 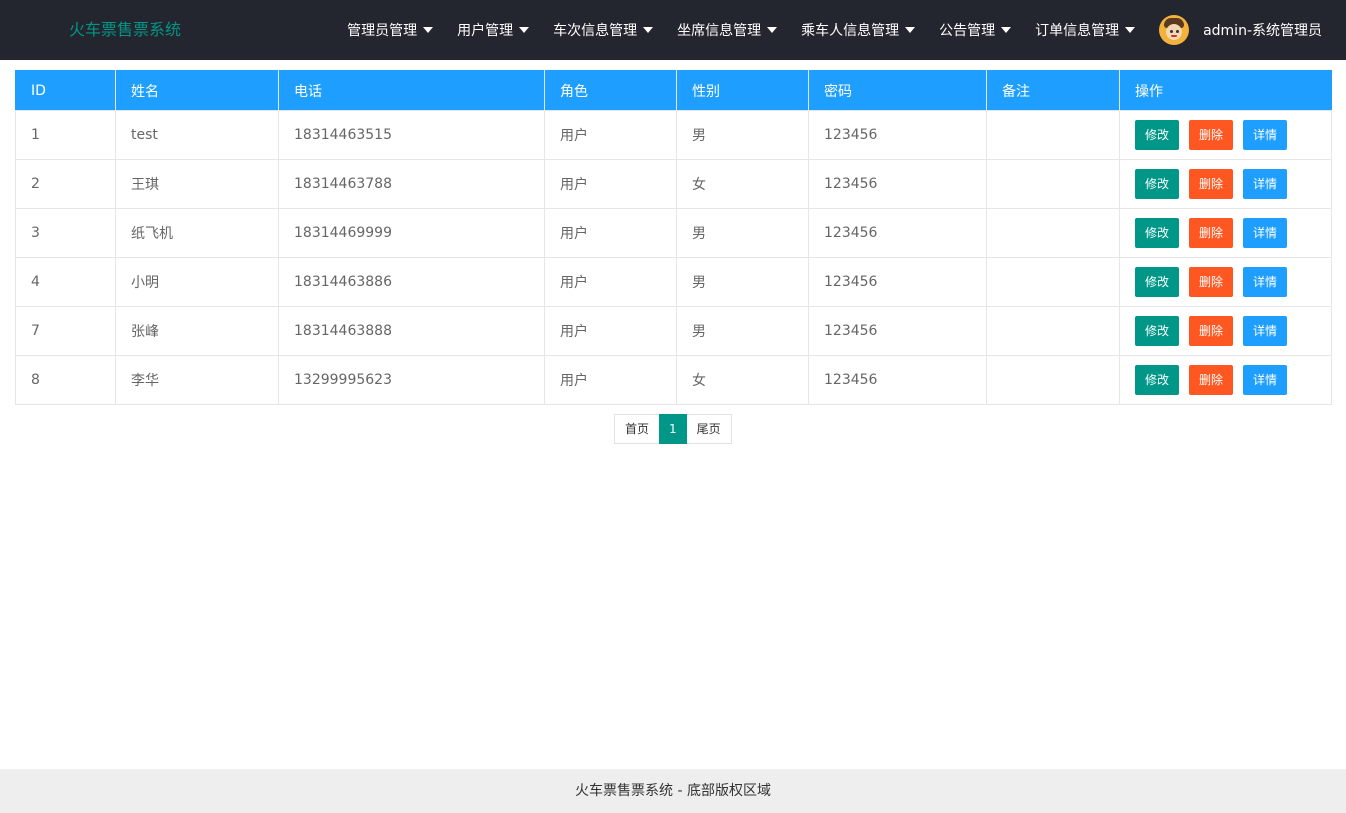 I want to click on nav-notice-management: 公告管理, so click(x=975, y=30).